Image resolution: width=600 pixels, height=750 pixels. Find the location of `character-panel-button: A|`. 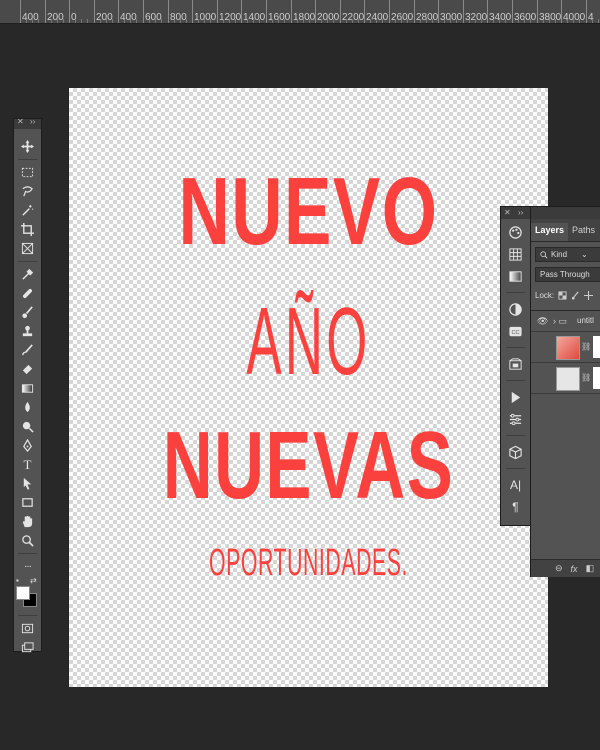

character-panel-button: A| is located at coordinates (515, 485).